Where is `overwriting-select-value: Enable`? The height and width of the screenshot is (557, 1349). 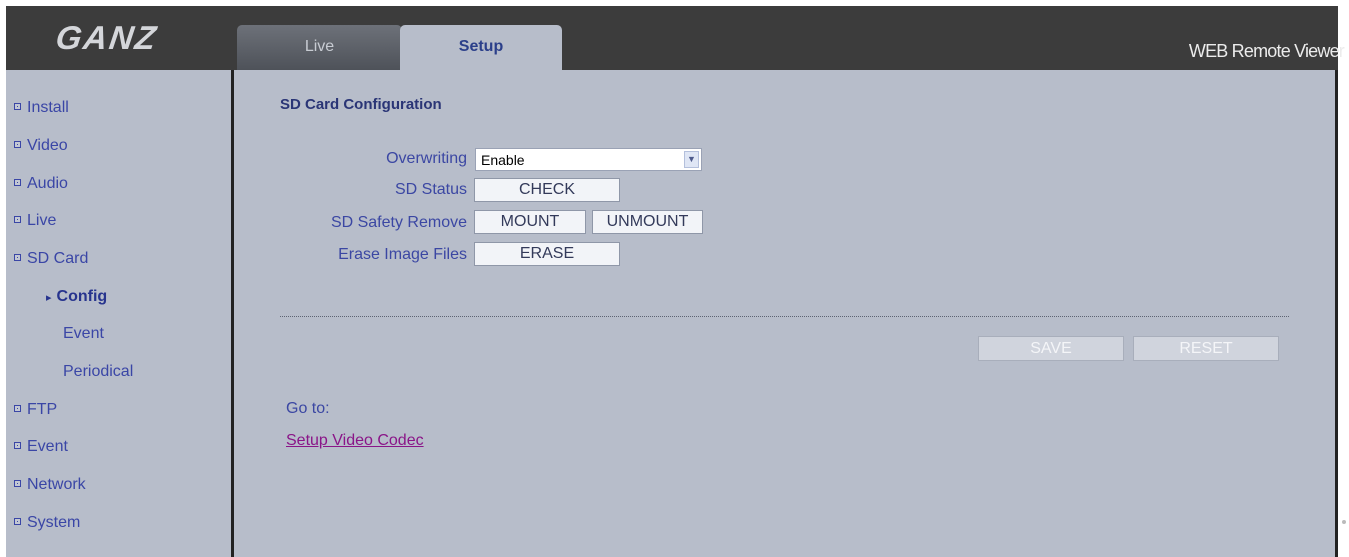 overwriting-select-value: Enable is located at coordinates (503, 160).